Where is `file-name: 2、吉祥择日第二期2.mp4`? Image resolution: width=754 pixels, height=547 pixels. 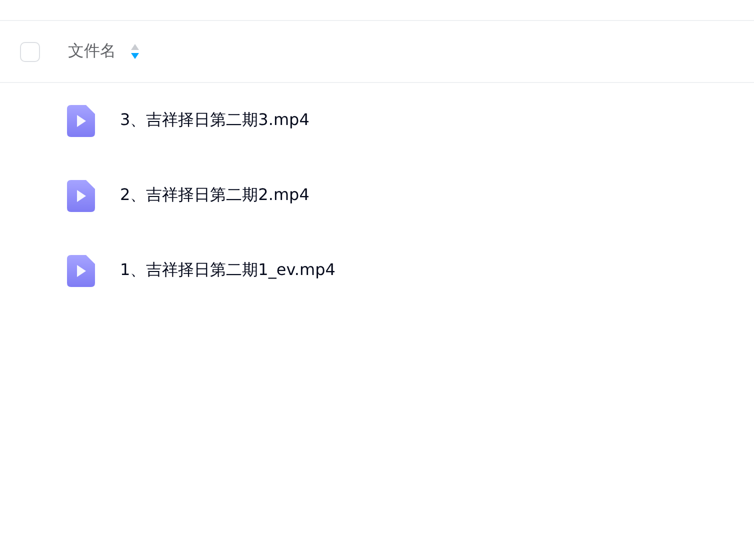
file-name: 2、吉祥择日第二期2.mp4 is located at coordinates (215, 195).